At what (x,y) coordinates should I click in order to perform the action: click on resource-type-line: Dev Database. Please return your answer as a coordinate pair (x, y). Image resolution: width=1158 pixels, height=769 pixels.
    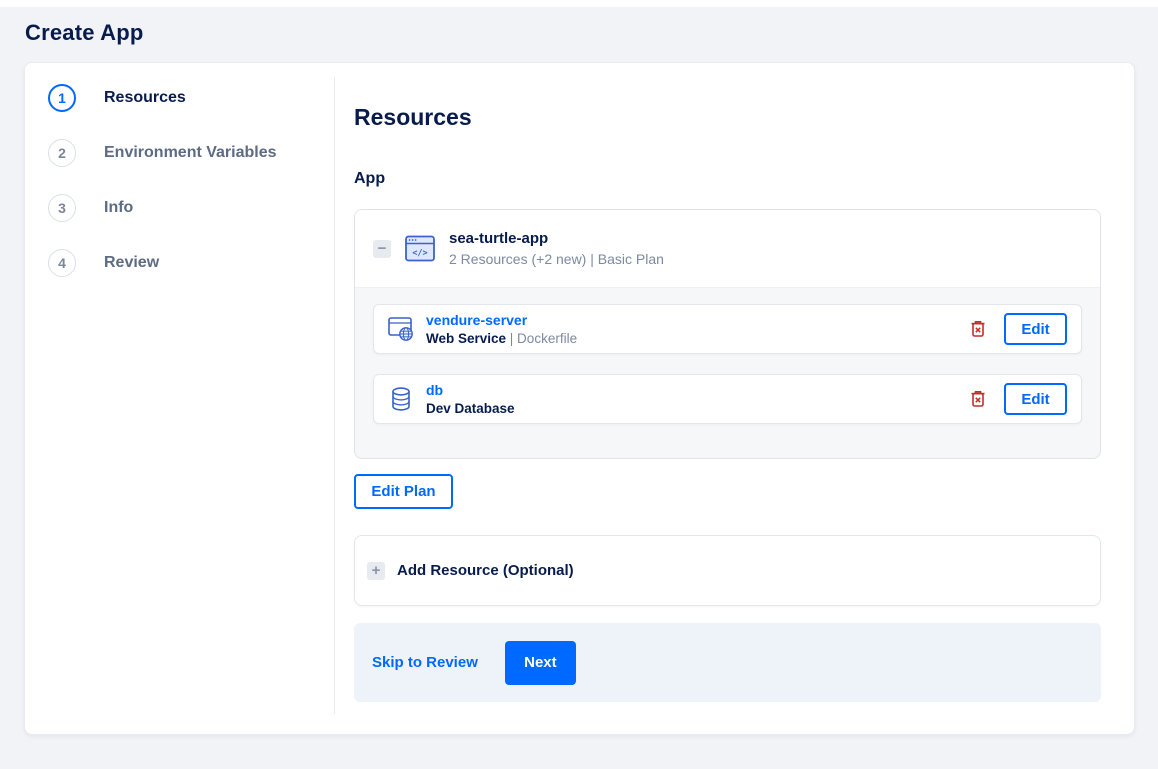
    Looking at the image, I should click on (696, 408).